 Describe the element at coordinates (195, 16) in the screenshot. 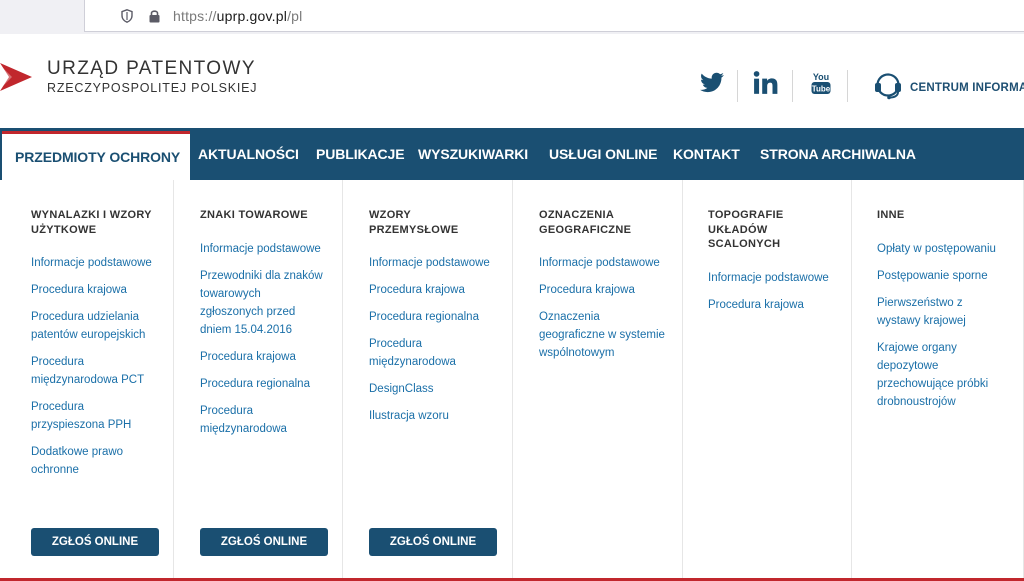

I see `url-prefix: https://` at that location.